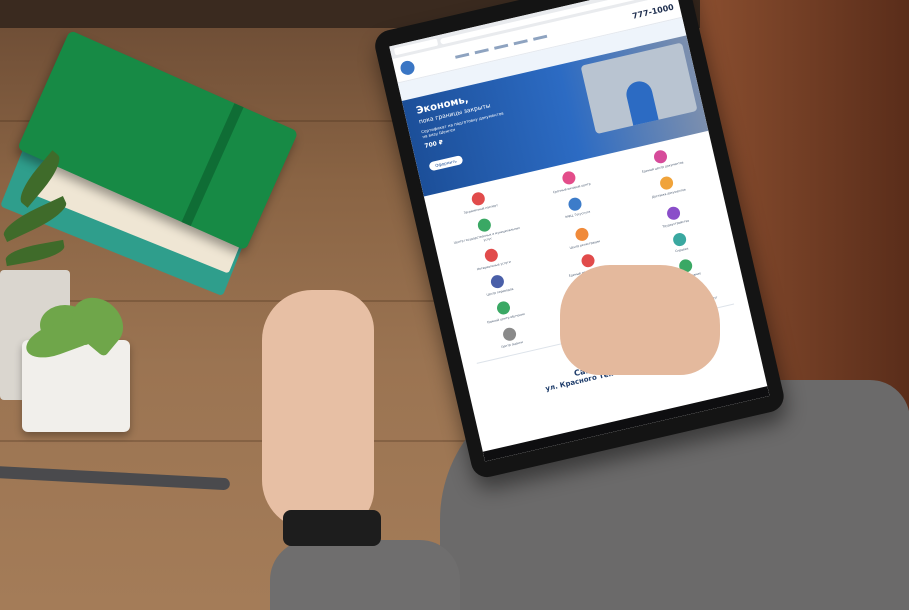 The height and width of the screenshot is (610, 909). Describe the element at coordinates (434, 61) in the screenshot. I see `logo-text` at that location.